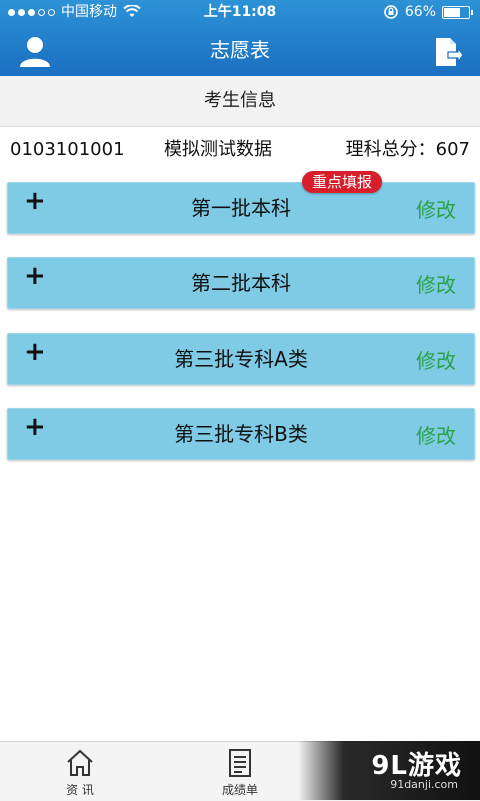  What do you see at coordinates (391, 12) in the screenshot?
I see `orientation-lock-icon` at bounding box center [391, 12].